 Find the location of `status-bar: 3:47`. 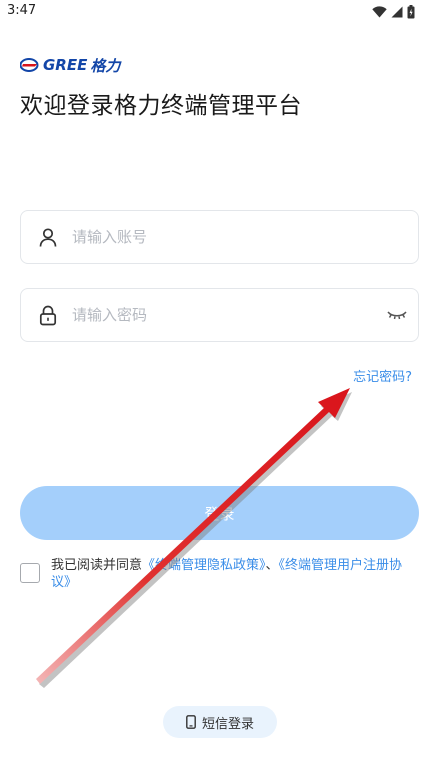

status-bar: 3:47 is located at coordinates (219, 12).